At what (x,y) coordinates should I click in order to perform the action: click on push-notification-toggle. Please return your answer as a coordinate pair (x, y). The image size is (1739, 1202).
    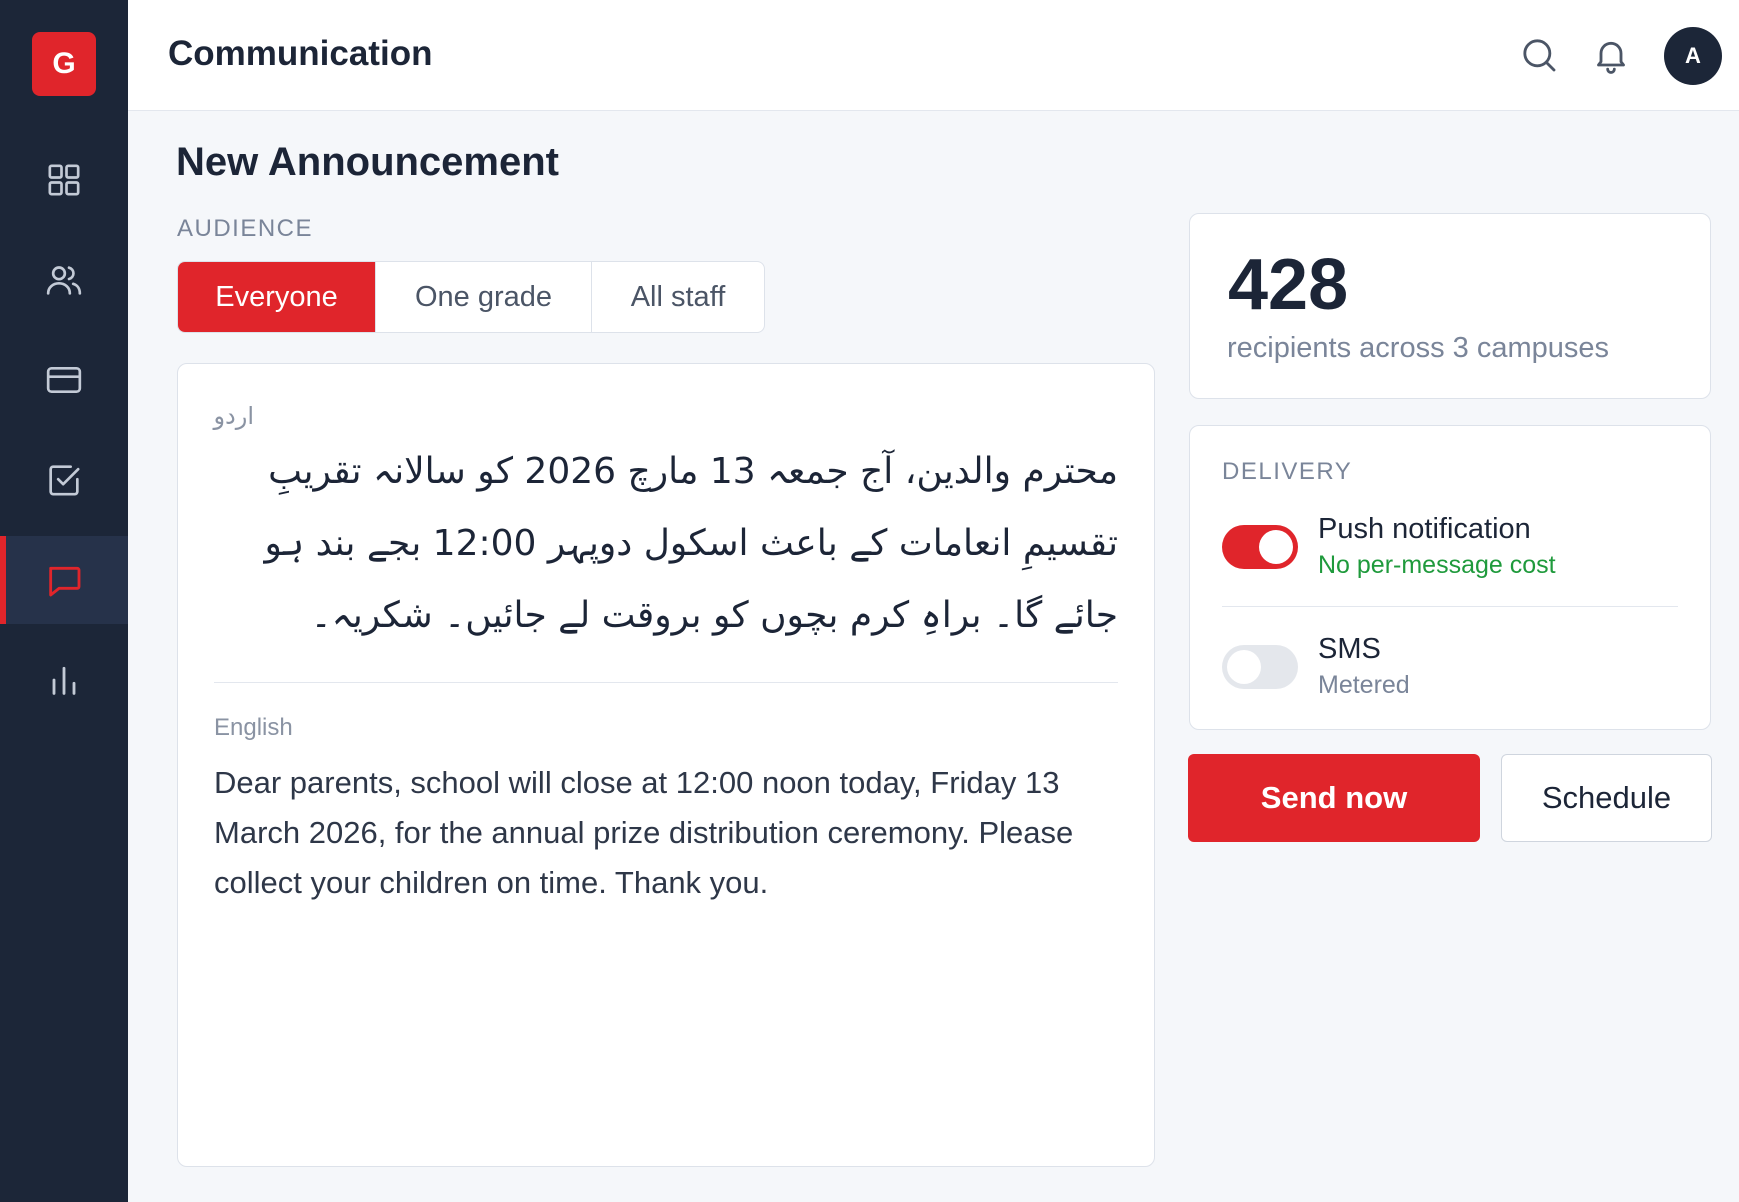
    Looking at the image, I should click on (1260, 547).